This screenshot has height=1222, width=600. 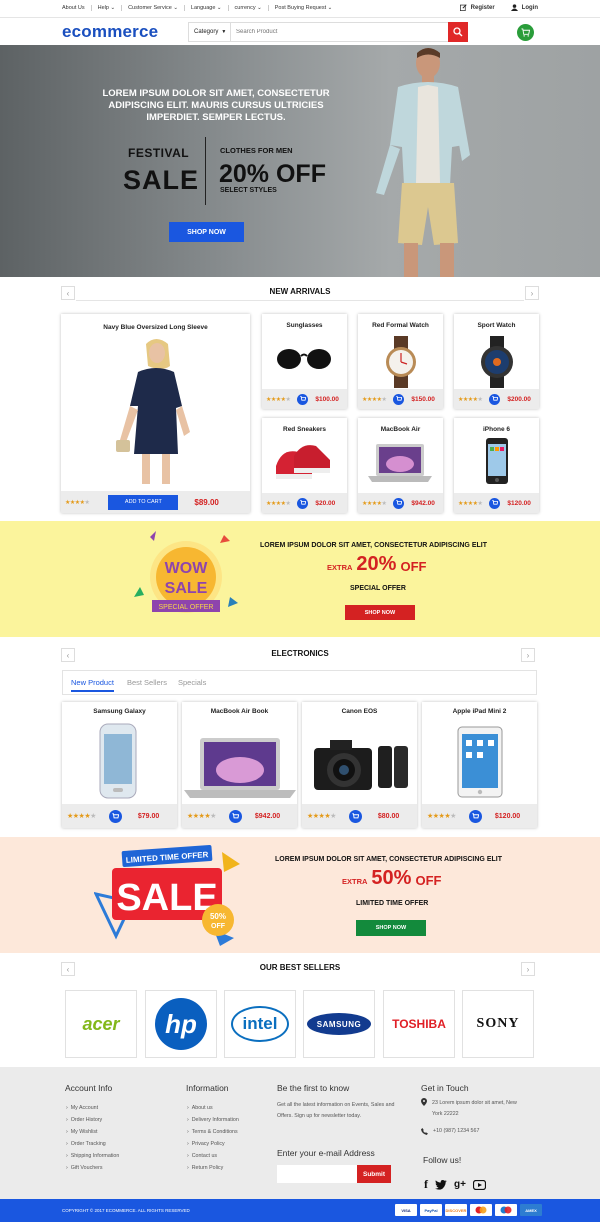 What do you see at coordinates (92, 1132) in the screenshot?
I see `footer-link: › My Wishlist` at bounding box center [92, 1132].